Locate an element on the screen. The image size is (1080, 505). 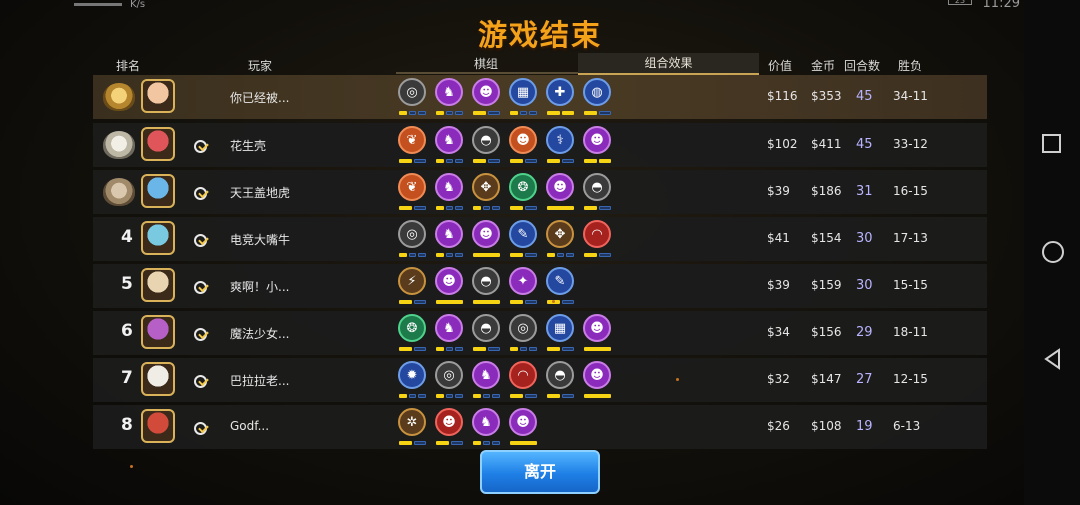
leaderboard-row: 5 爽啊！小... ⚡ ☻ ◓ ✦ ✎ $39 $159 30 15-15 is located at coordinates (540, 286).